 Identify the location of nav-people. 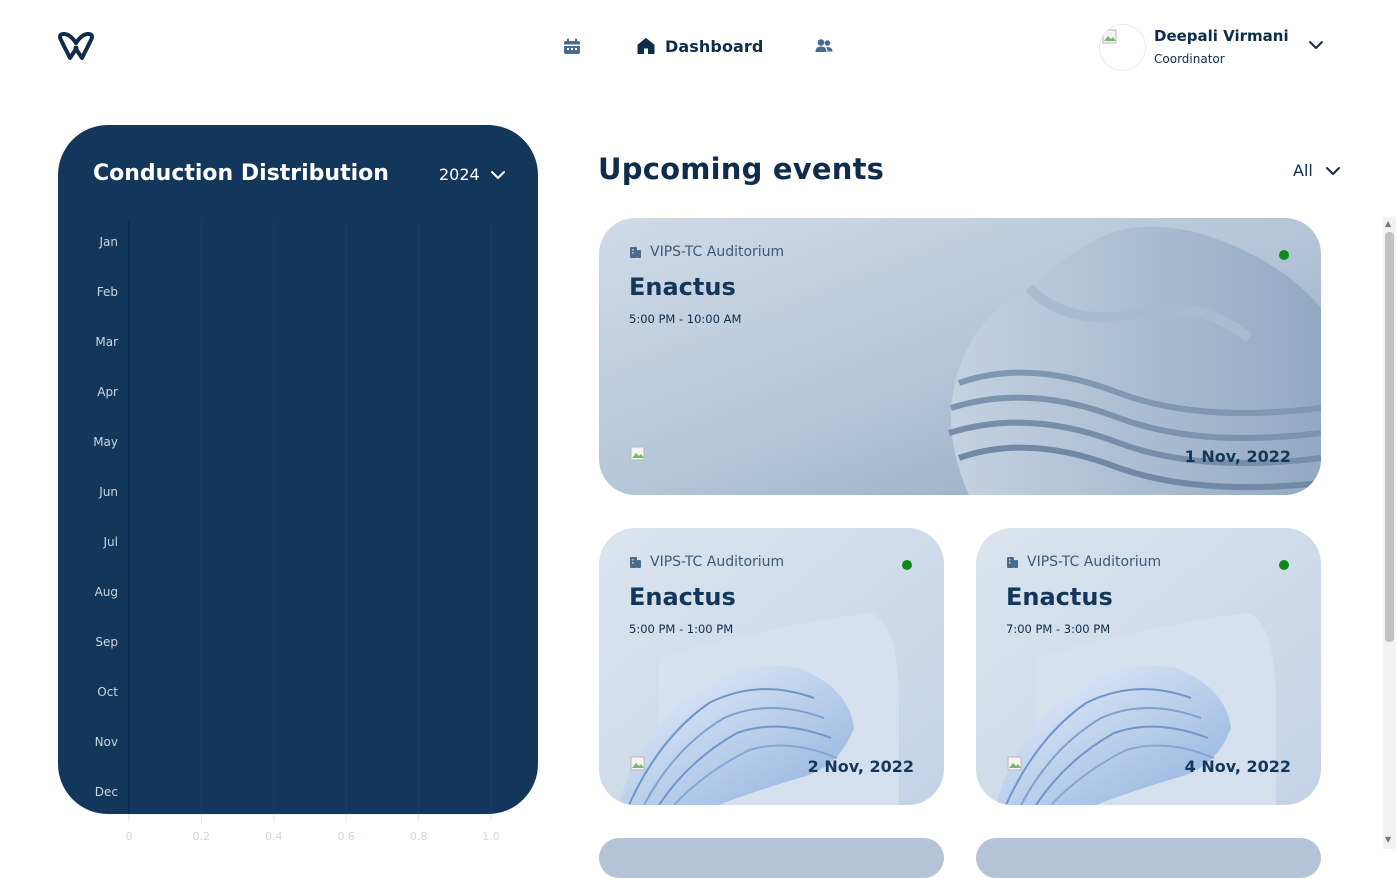
(824, 46).